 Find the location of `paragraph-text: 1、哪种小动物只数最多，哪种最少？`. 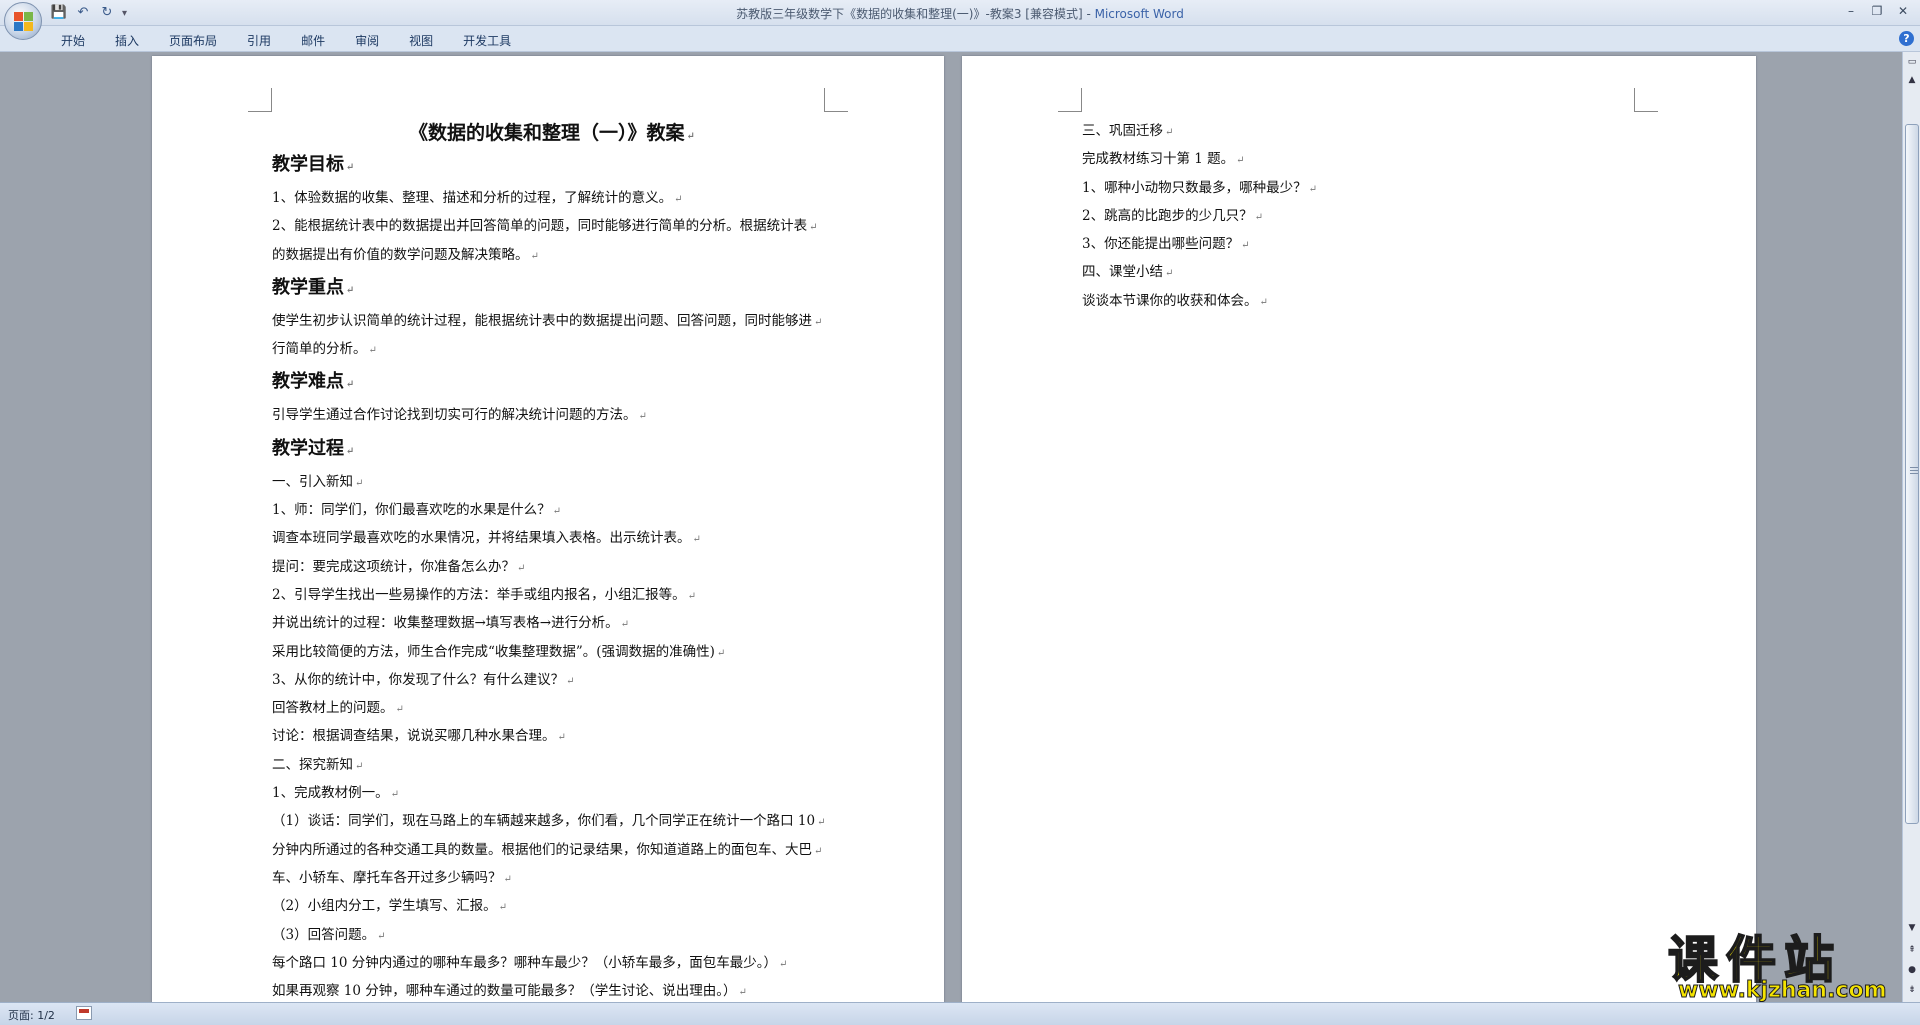

paragraph-text: 1、哪种小动物只数最多，哪种最少？ is located at coordinates (1194, 187).